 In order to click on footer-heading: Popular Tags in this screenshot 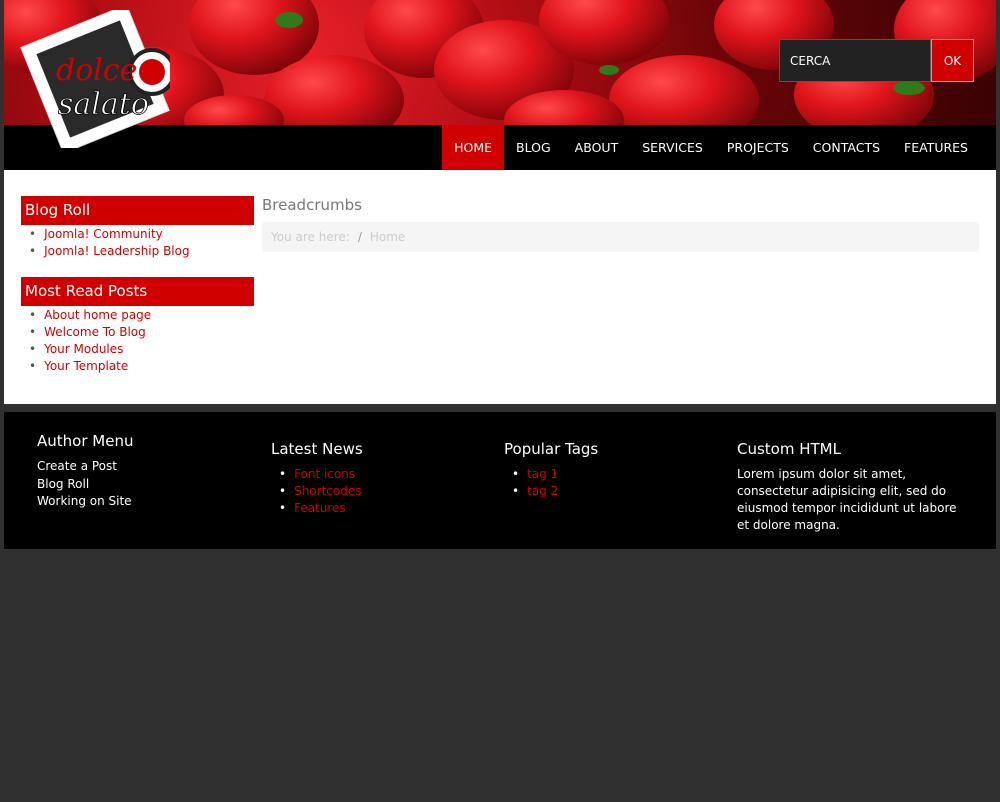, I will do `click(551, 449)`.